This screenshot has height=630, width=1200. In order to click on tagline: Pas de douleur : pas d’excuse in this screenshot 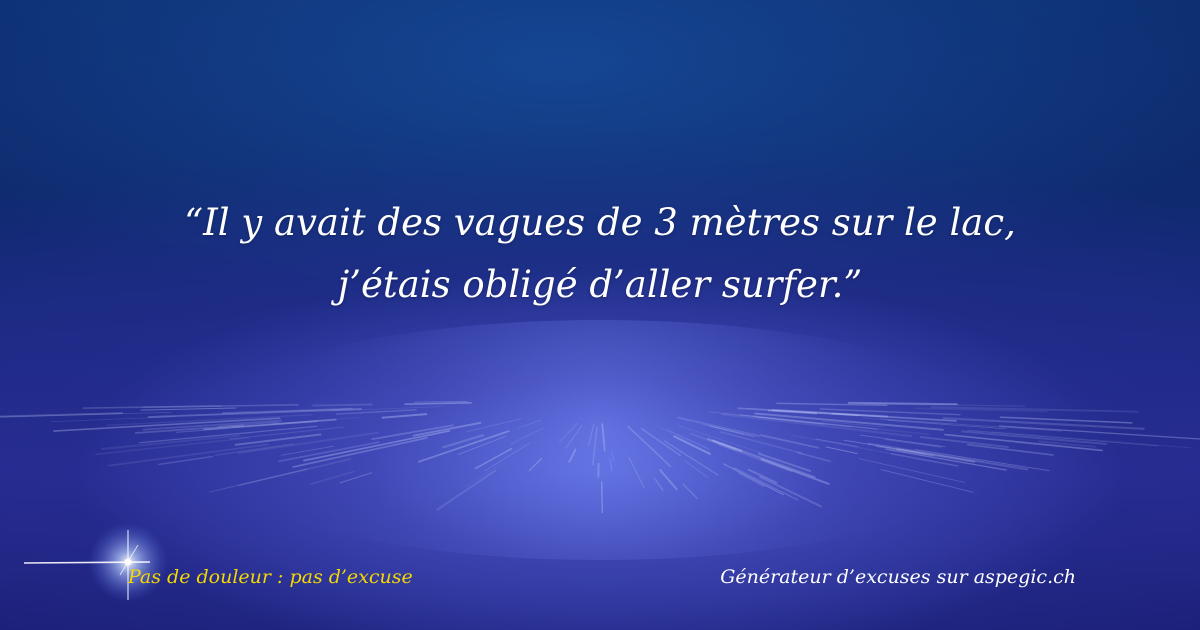, I will do `click(270, 577)`.